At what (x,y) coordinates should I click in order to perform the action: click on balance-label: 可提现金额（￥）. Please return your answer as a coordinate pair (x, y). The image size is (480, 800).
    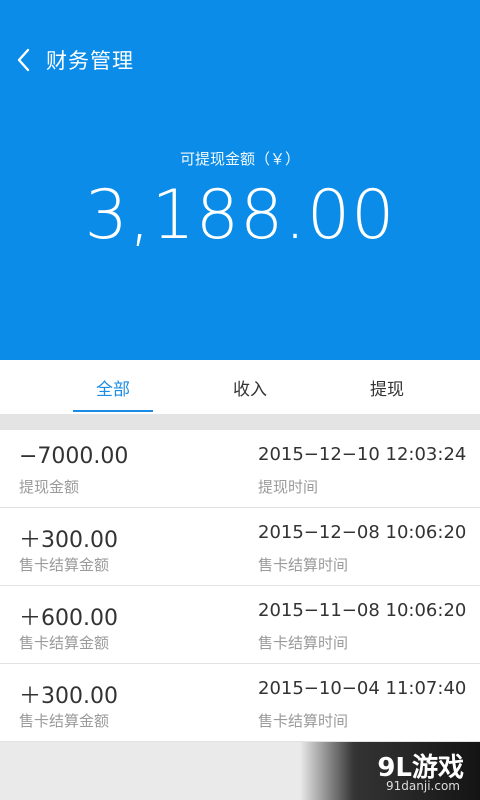
    Looking at the image, I should click on (239, 159).